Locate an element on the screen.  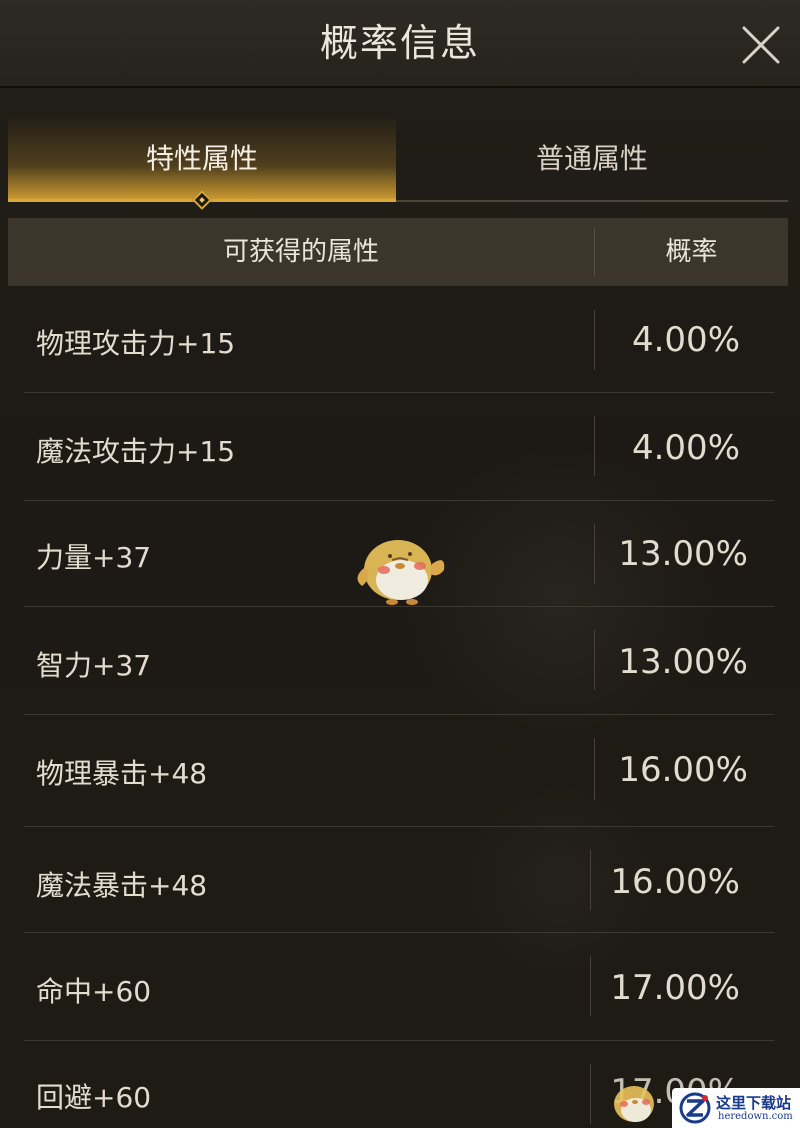
tab-special-attributes: 特性属性 is located at coordinates (202, 159).